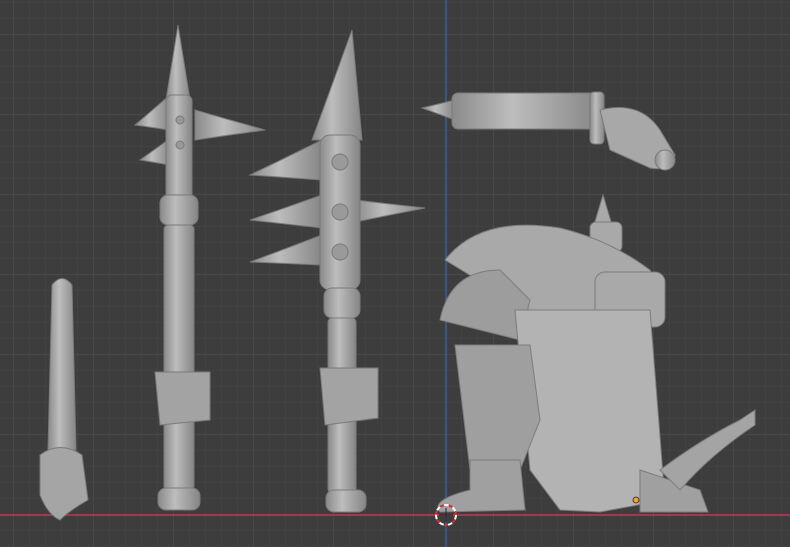 This screenshot has width=790, height=547. What do you see at coordinates (636, 500) in the screenshot?
I see `object-origin-dot` at bounding box center [636, 500].